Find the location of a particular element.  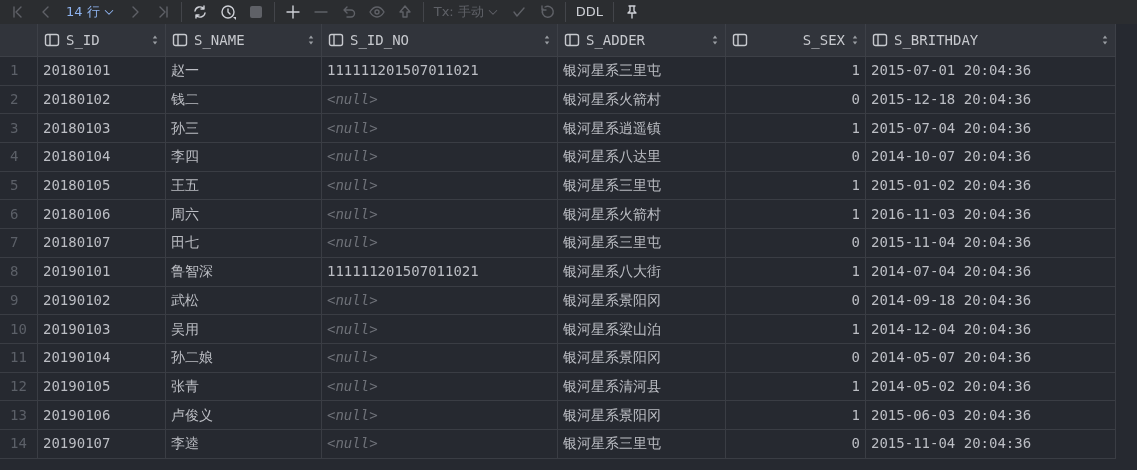

table-cell: 20190105 is located at coordinates (102, 387).